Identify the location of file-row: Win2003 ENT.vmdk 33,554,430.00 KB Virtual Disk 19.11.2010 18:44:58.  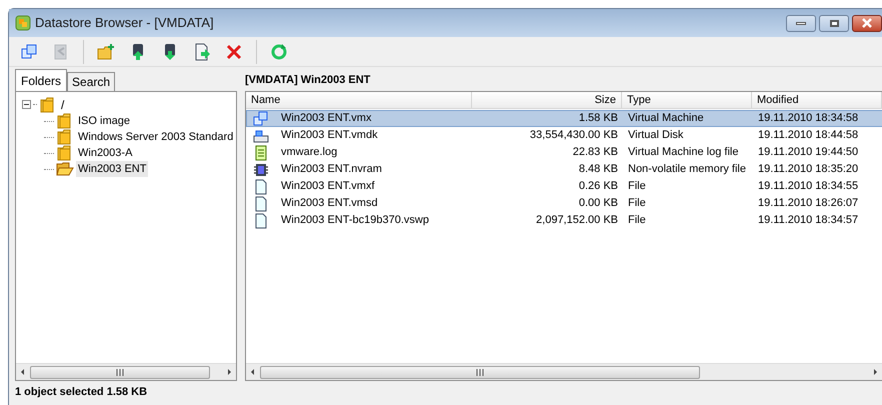
(564, 135).